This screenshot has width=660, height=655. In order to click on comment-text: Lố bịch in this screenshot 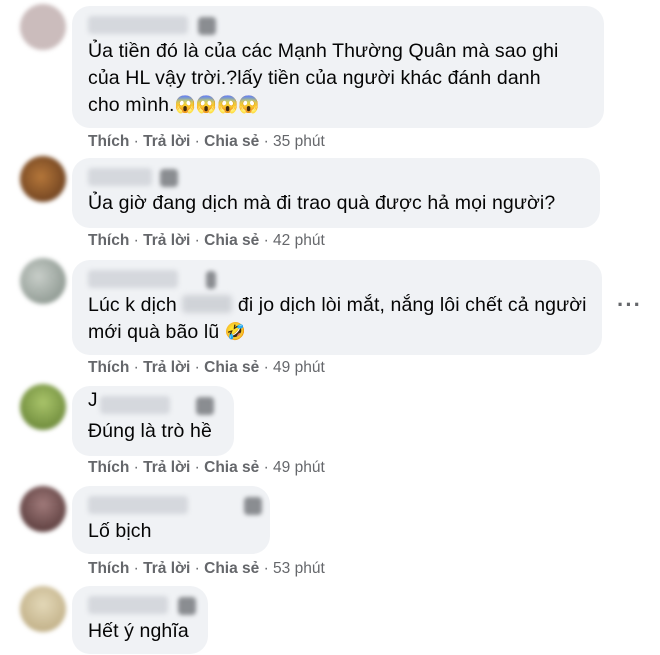, I will do `click(120, 531)`.